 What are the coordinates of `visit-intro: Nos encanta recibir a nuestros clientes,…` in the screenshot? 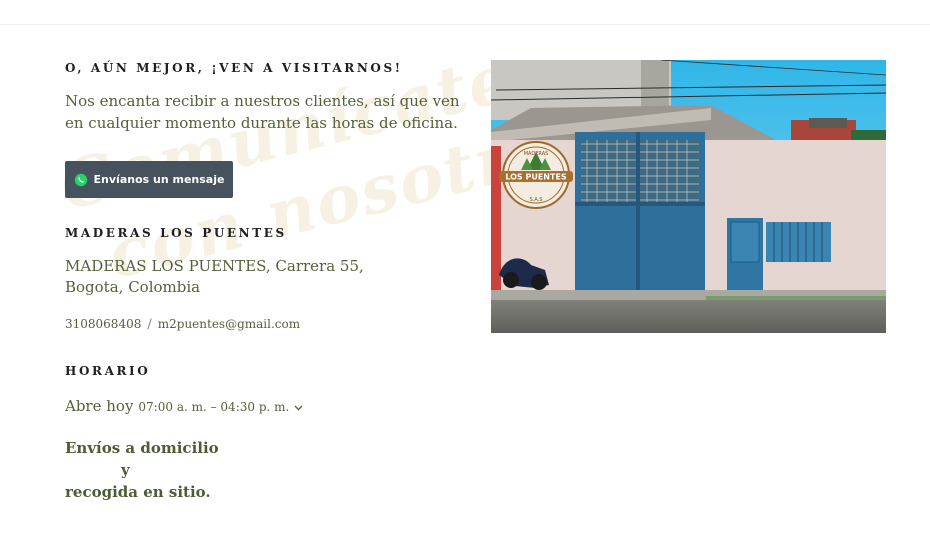 It's located at (262, 112).